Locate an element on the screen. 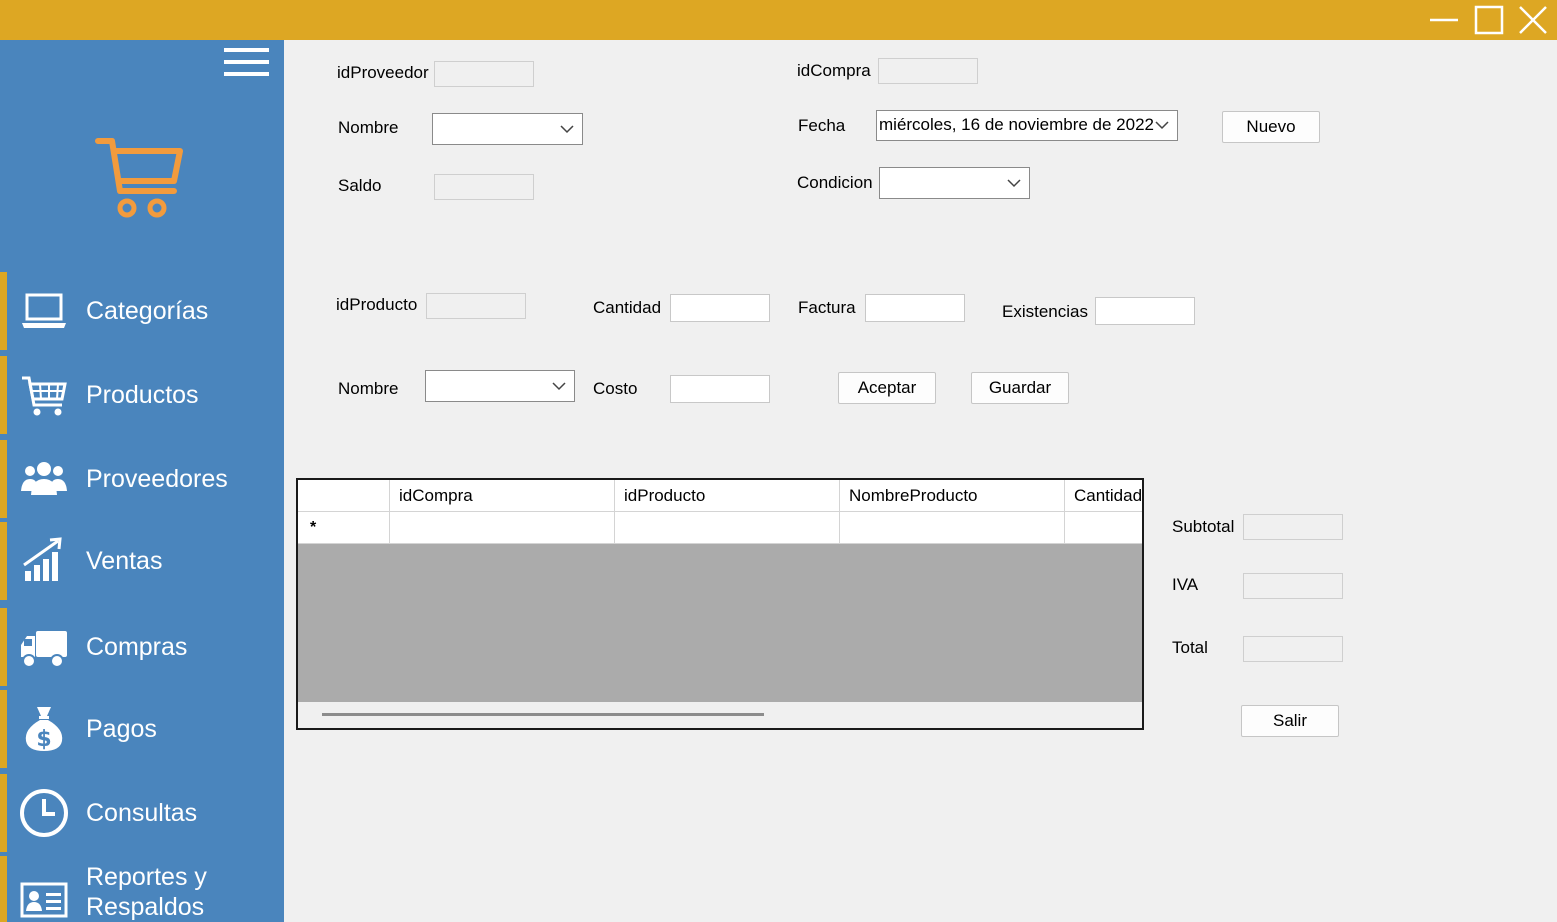 The height and width of the screenshot is (922, 1557). idproducto-field is located at coordinates (476, 306).